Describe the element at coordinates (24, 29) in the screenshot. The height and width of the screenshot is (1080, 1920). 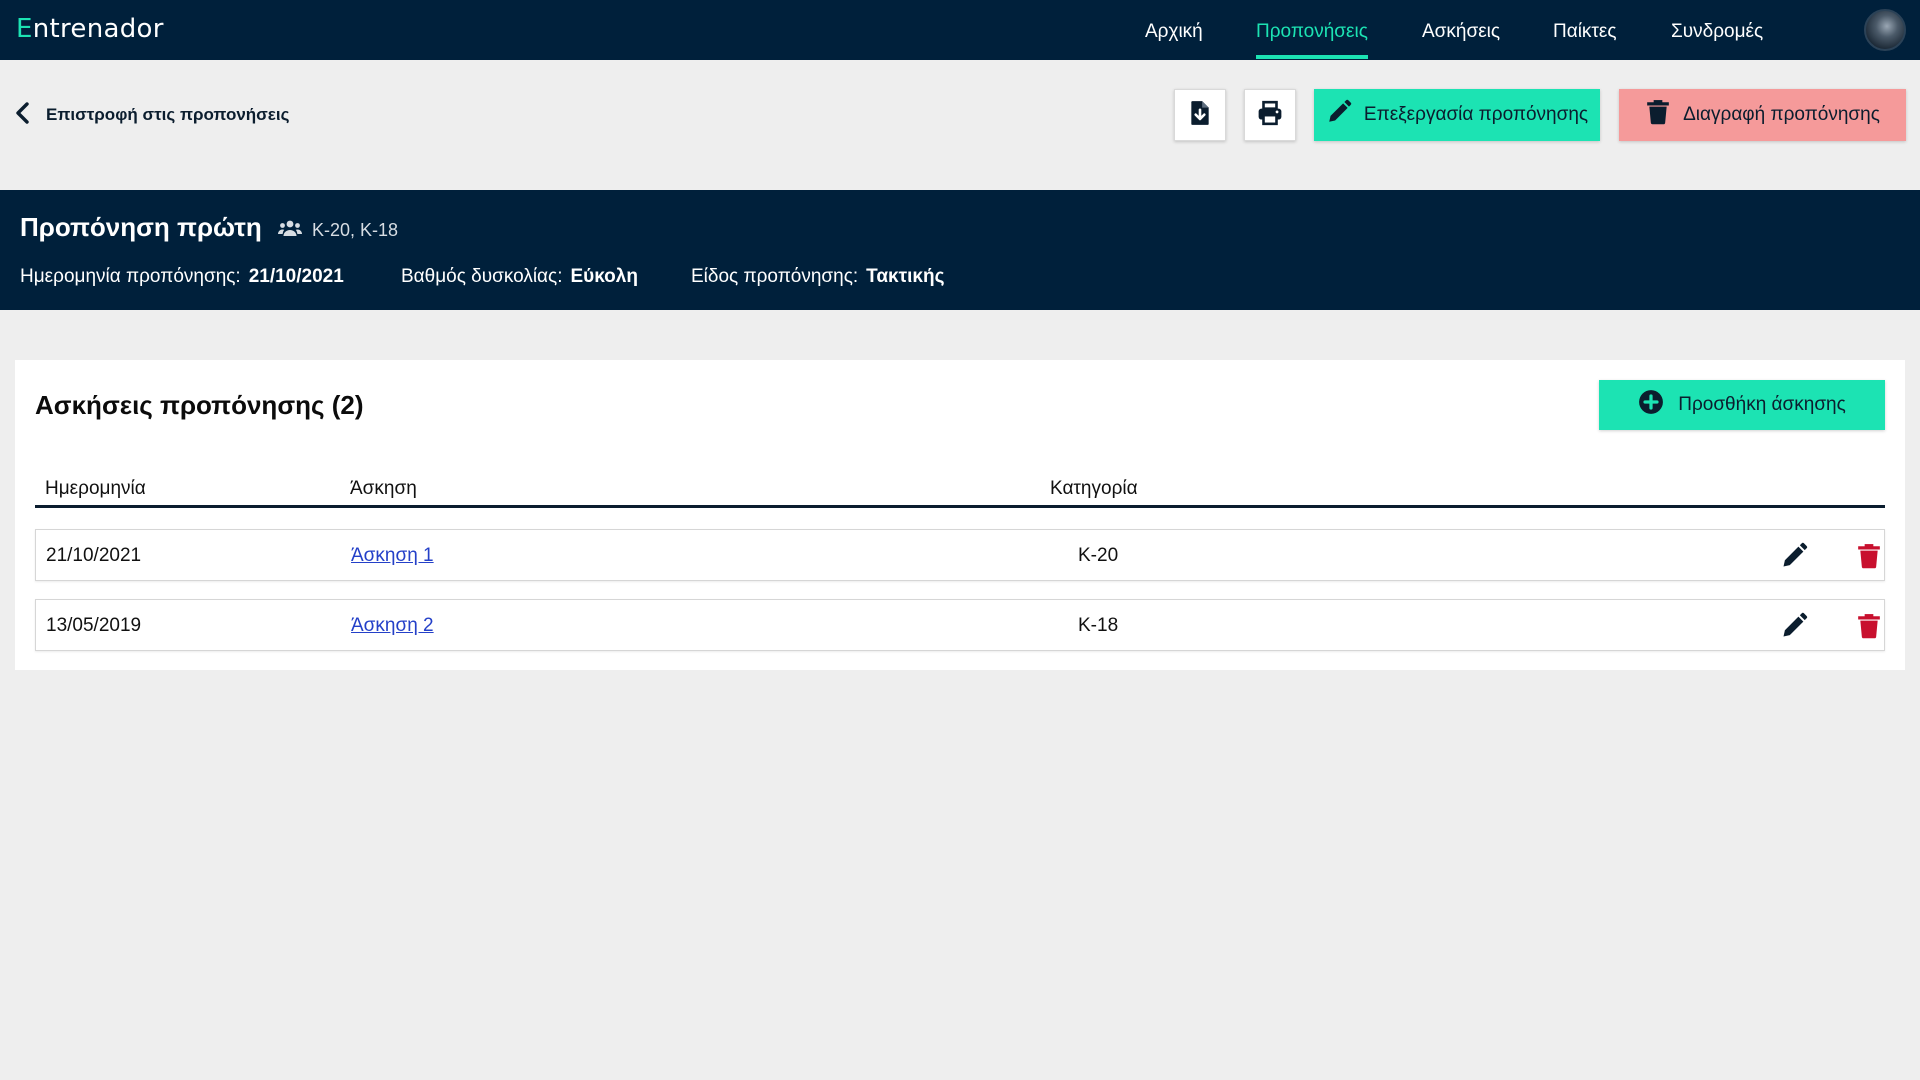
I see `brand-logo-initial: E` at that location.